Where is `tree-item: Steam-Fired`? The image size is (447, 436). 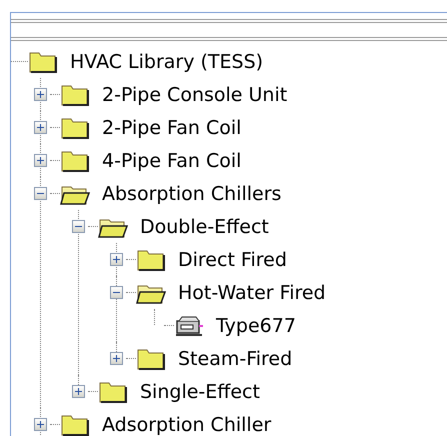
tree-item: Steam-Fired is located at coordinates (235, 359).